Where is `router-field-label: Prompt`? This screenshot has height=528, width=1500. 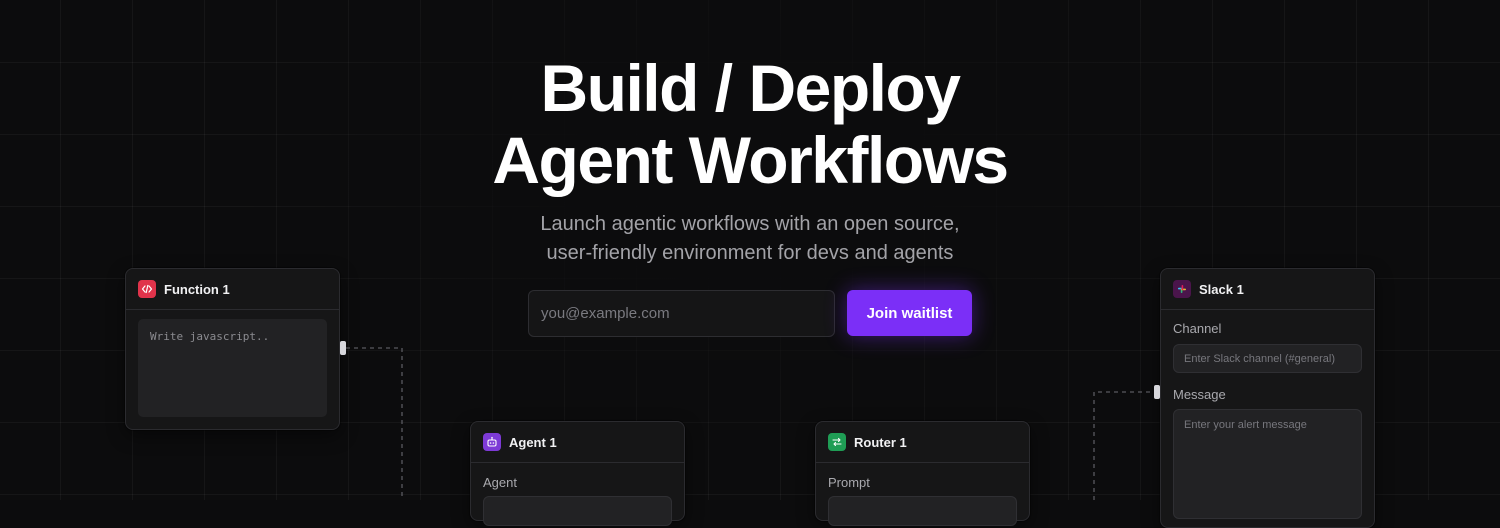 router-field-label: Prompt is located at coordinates (849, 482).